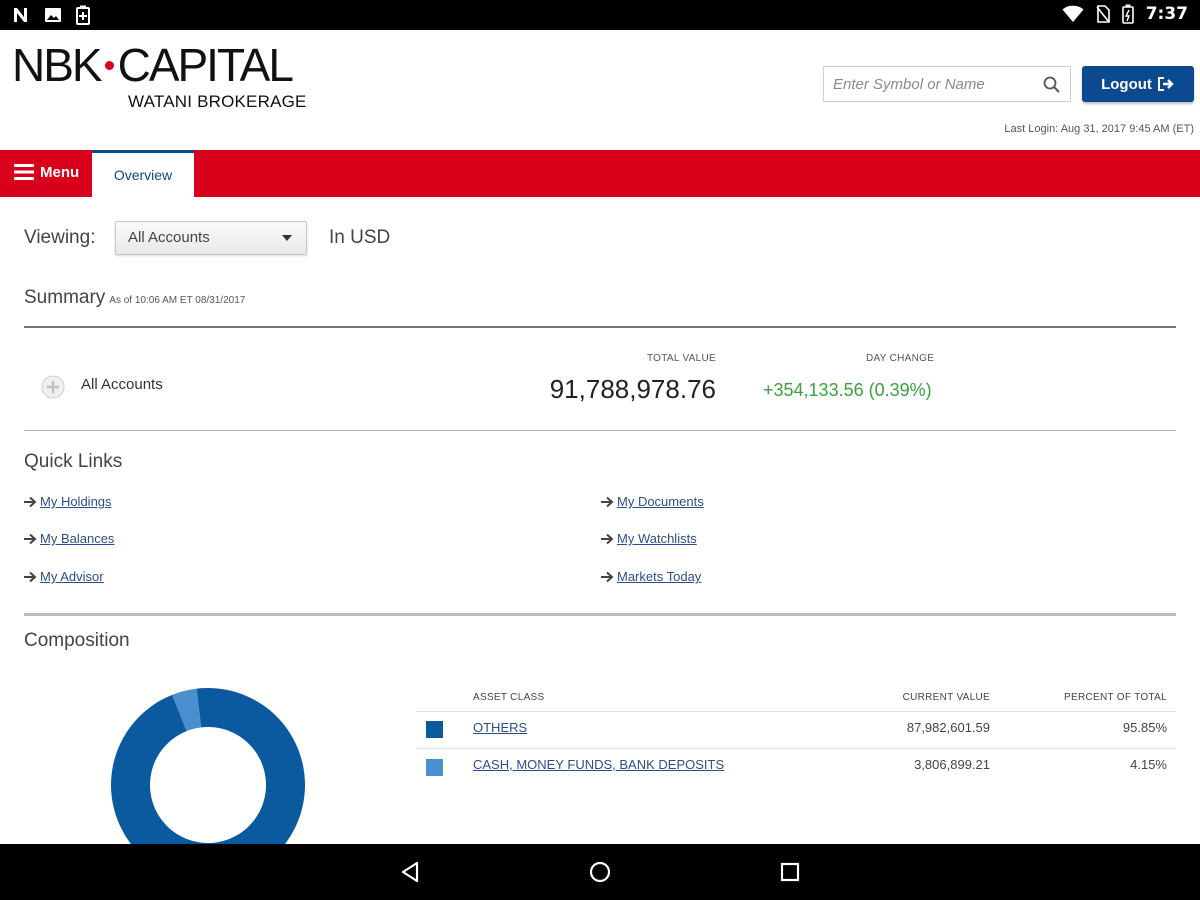 This screenshot has width=1200, height=900. I want to click on caret-down-icon, so click(287, 238).